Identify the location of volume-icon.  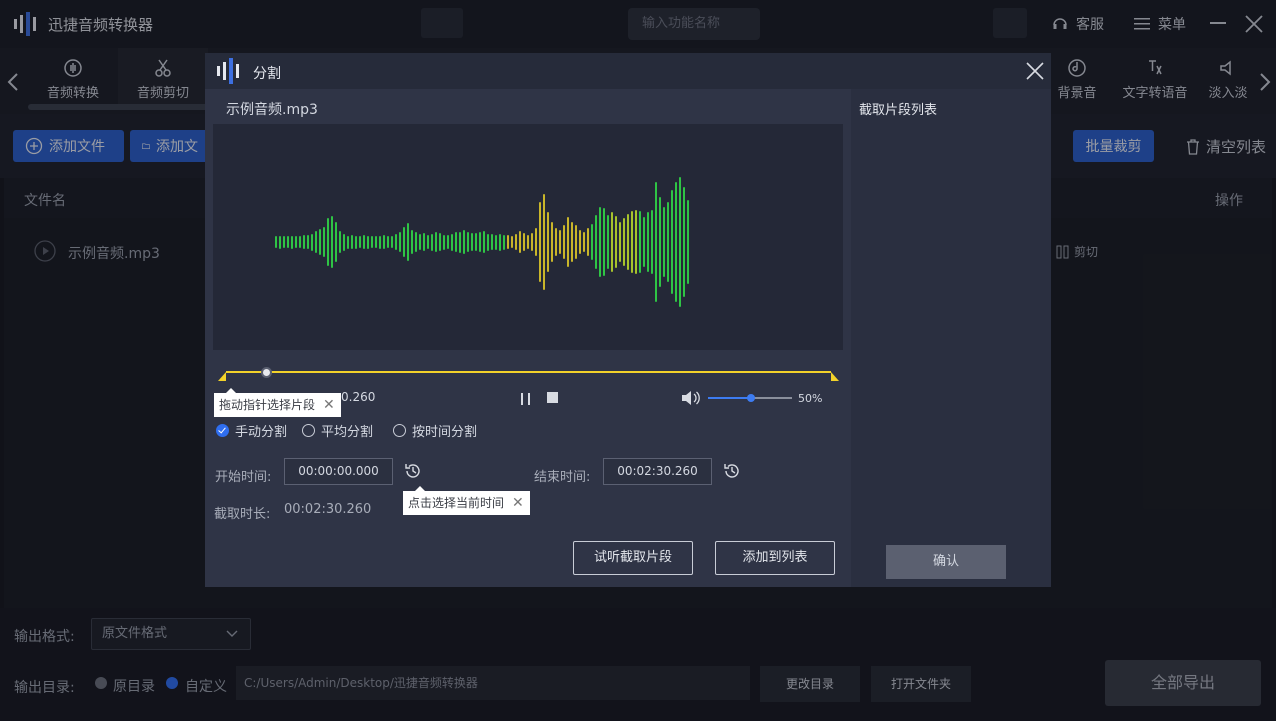
(691, 398).